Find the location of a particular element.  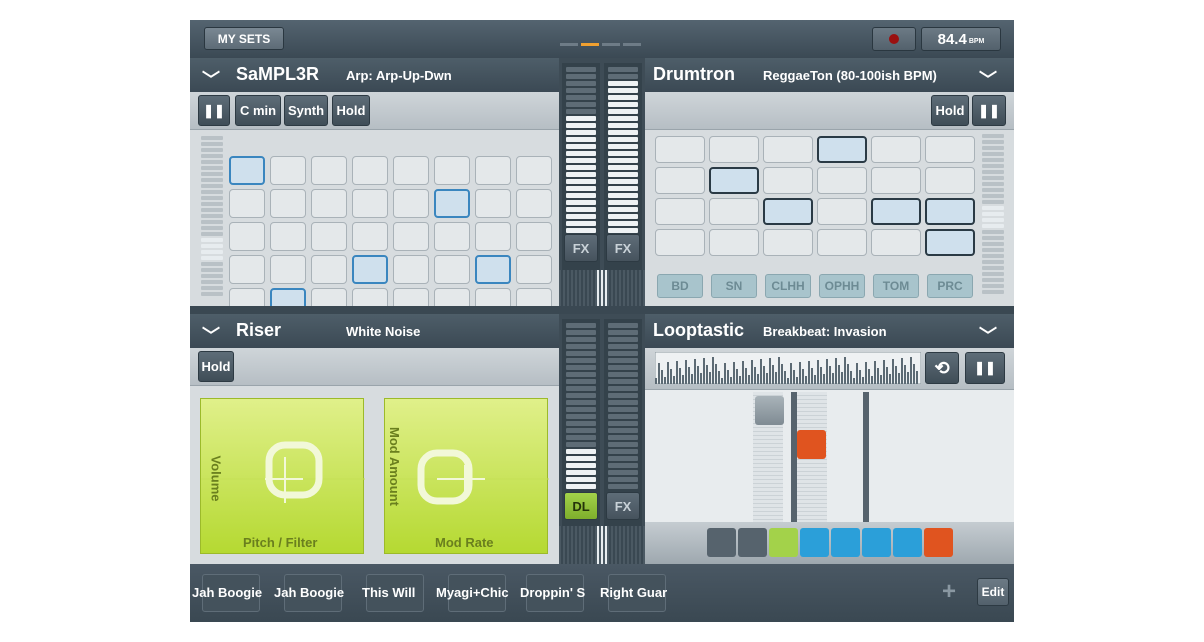

clip-gray-icon is located at coordinates (769, 410).